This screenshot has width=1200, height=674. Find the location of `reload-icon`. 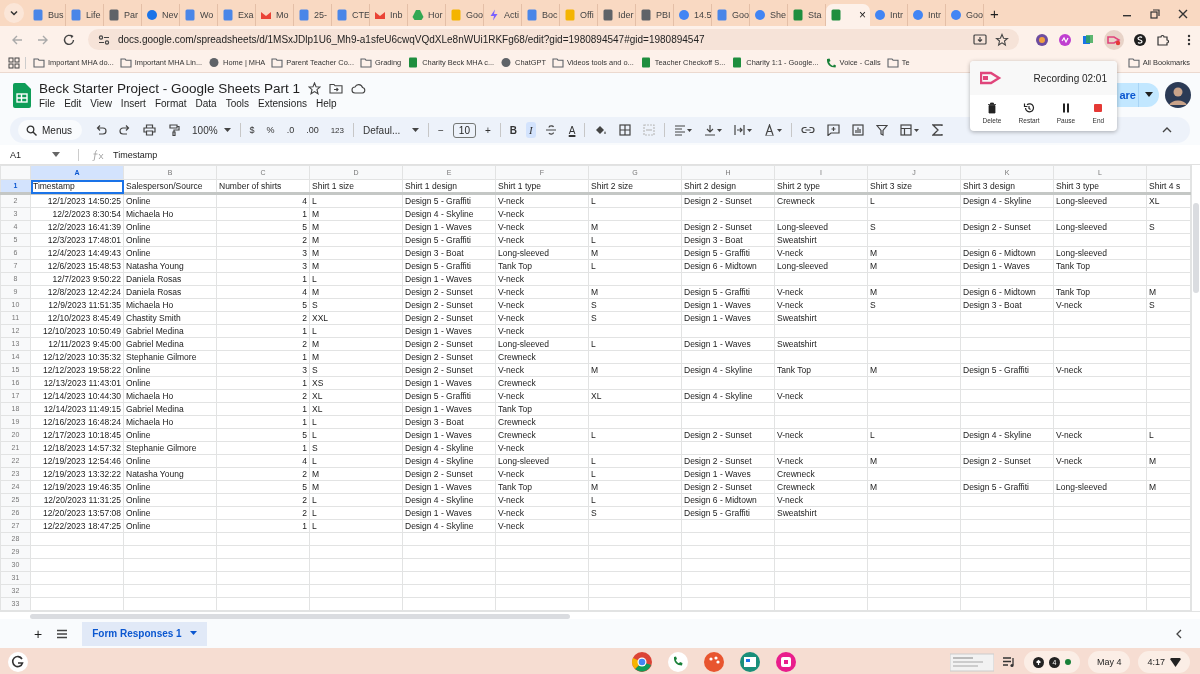

reload-icon is located at coordinates (69, 39).